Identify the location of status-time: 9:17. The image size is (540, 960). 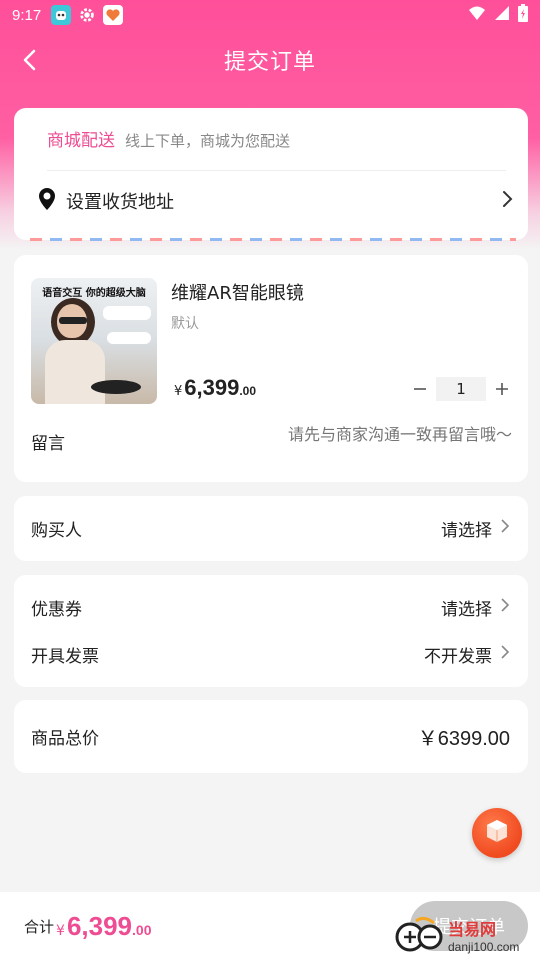
(27, 15).